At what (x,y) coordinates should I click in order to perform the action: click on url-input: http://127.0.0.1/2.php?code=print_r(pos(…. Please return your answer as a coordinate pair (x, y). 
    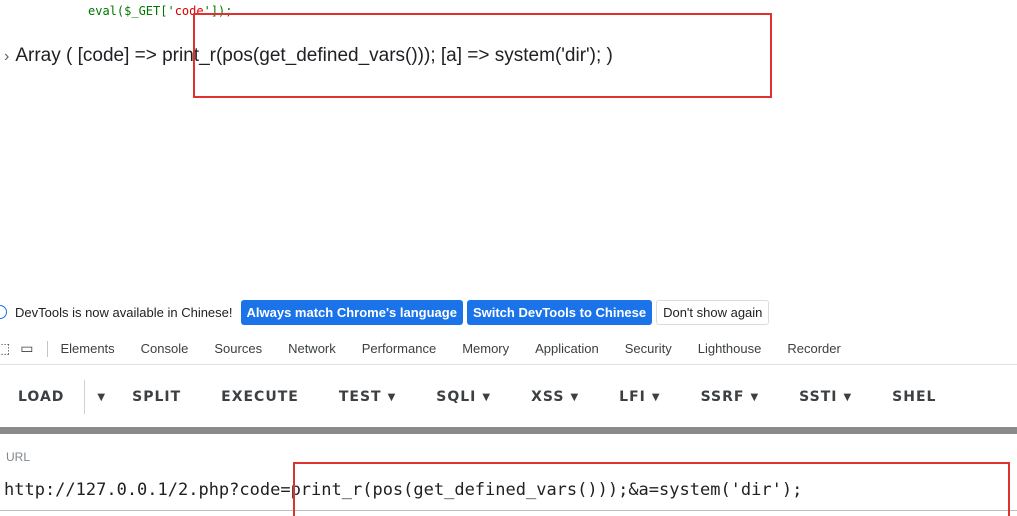
    Looking at the image, I should click on (403, 490).